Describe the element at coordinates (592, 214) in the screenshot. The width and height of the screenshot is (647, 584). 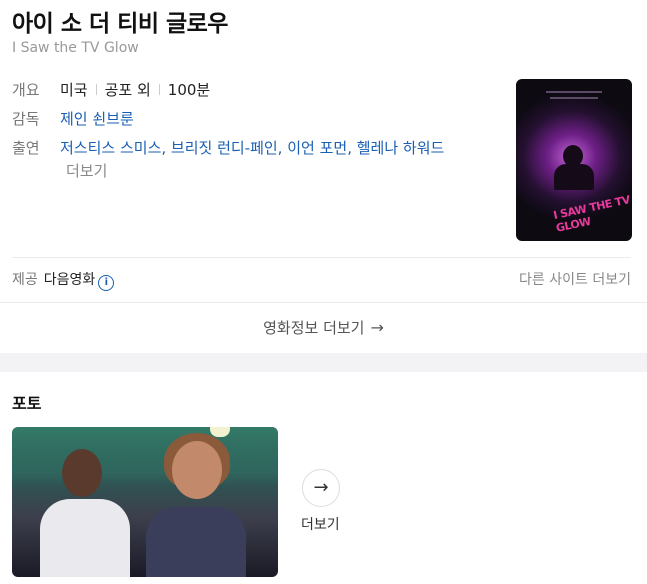
I see `poster-title-logo: I SAW THE TV GLOW` at that location.